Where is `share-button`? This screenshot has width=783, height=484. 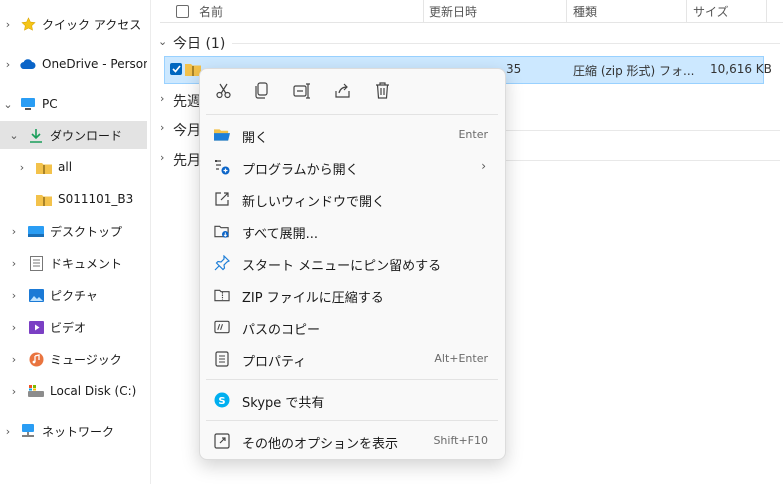 share-button is located at coordinates (342, 92).